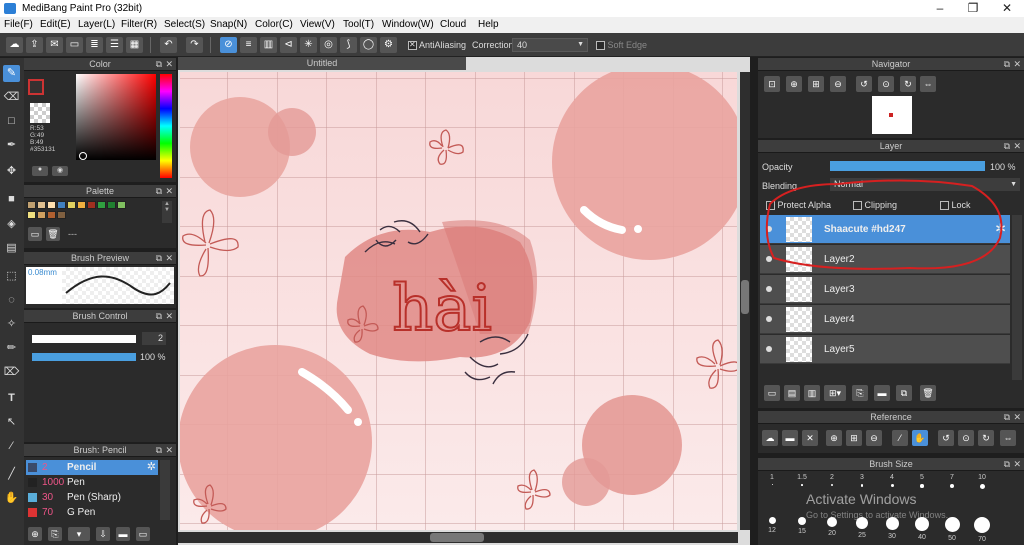 The width and height of the screenshot is (1024, 545). I want to click on brush-download-icon: ⇩, so click(103, 534).